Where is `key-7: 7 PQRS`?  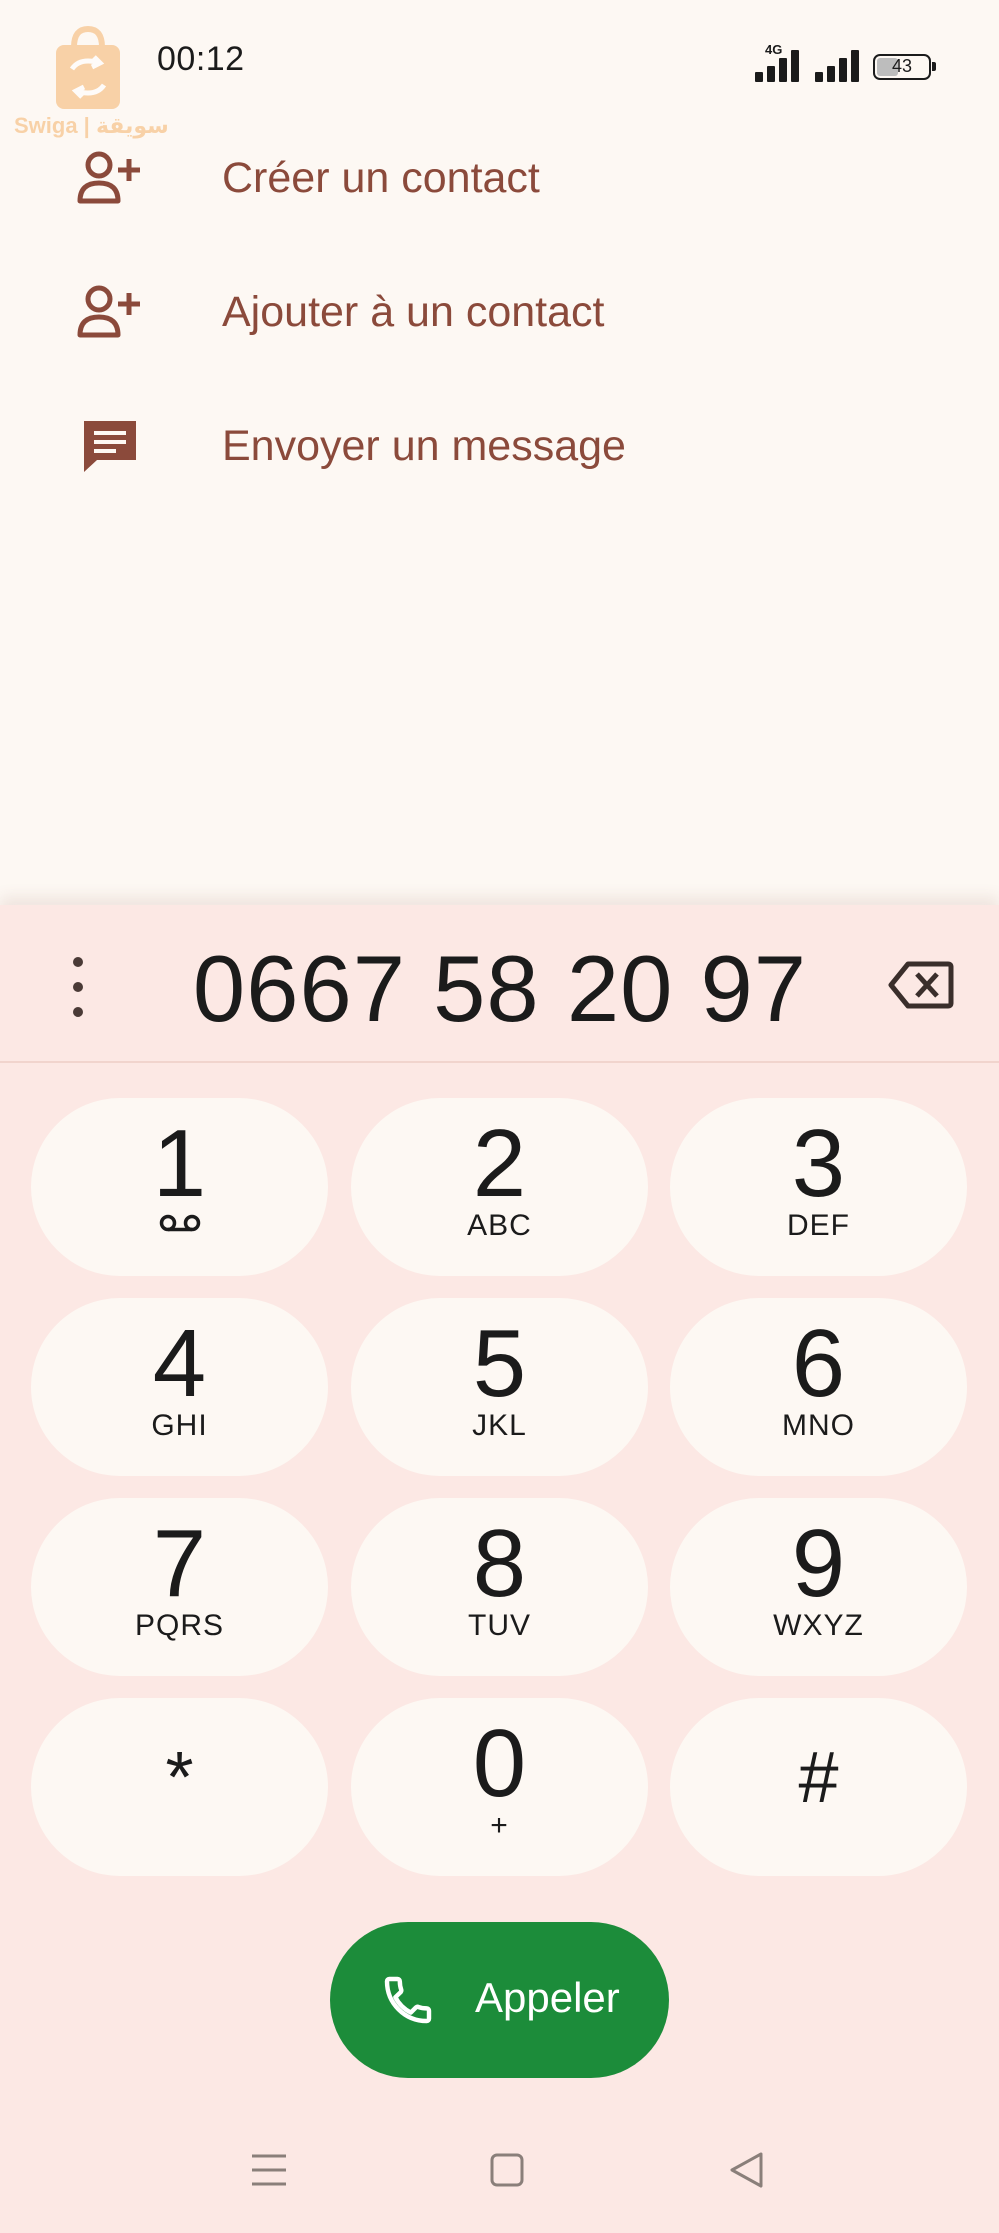
key-7: 7 PQRS is located at coordinates (179, 1587).